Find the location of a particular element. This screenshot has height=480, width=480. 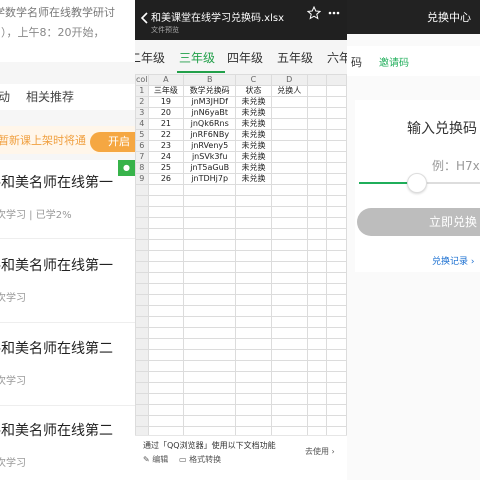

tab-invite-code: 邀请码 is located at coordinates (394, 61).